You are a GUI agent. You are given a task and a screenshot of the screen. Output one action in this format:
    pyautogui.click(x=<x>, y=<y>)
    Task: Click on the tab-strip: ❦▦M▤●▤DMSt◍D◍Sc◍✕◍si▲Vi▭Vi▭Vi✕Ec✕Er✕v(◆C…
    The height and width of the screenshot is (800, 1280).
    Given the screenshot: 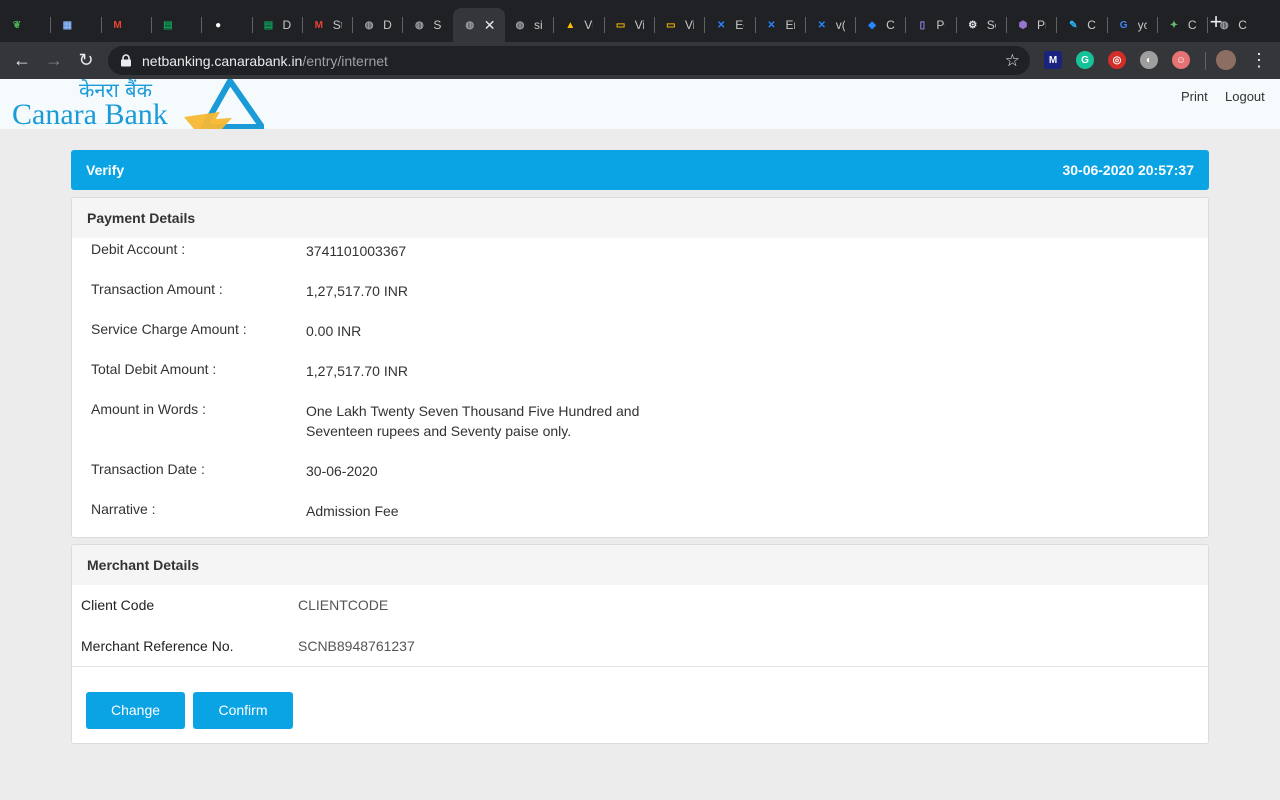 What is the action you would take?
    pyautogui.click(x=640, y=21)
    